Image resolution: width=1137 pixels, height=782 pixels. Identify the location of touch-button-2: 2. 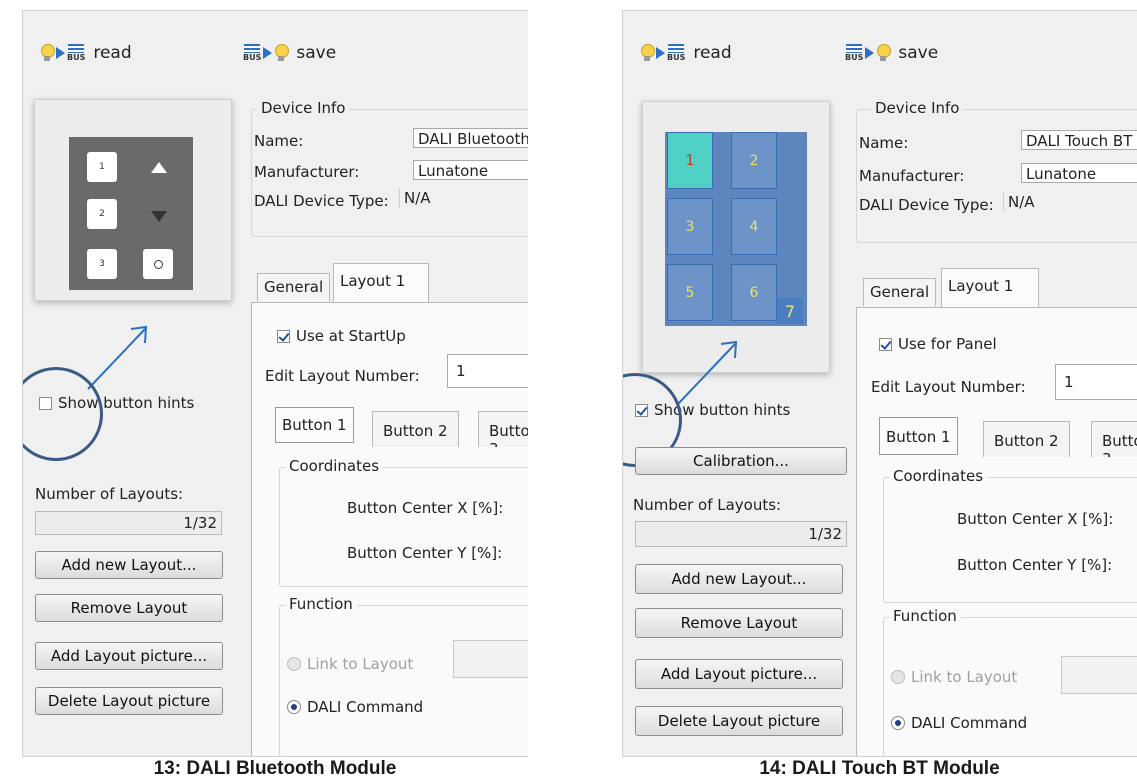
(754, 160).